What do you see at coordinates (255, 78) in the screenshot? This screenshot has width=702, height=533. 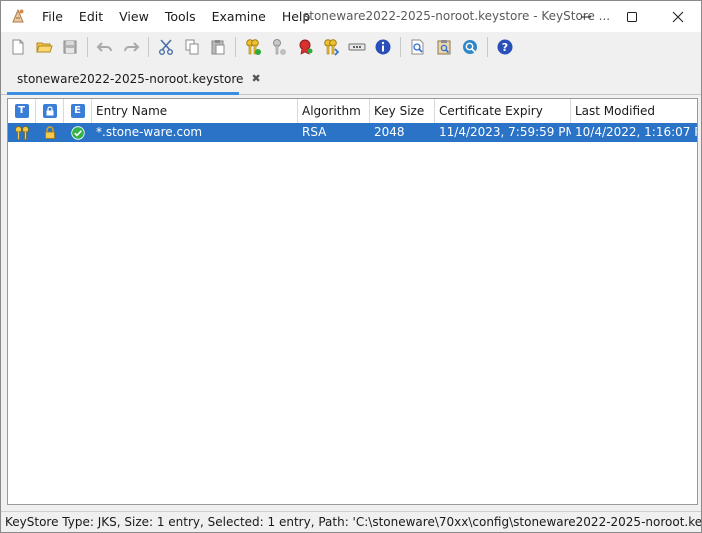 I see `tab-close-icon: ✖` at bounding box center [255, 78].